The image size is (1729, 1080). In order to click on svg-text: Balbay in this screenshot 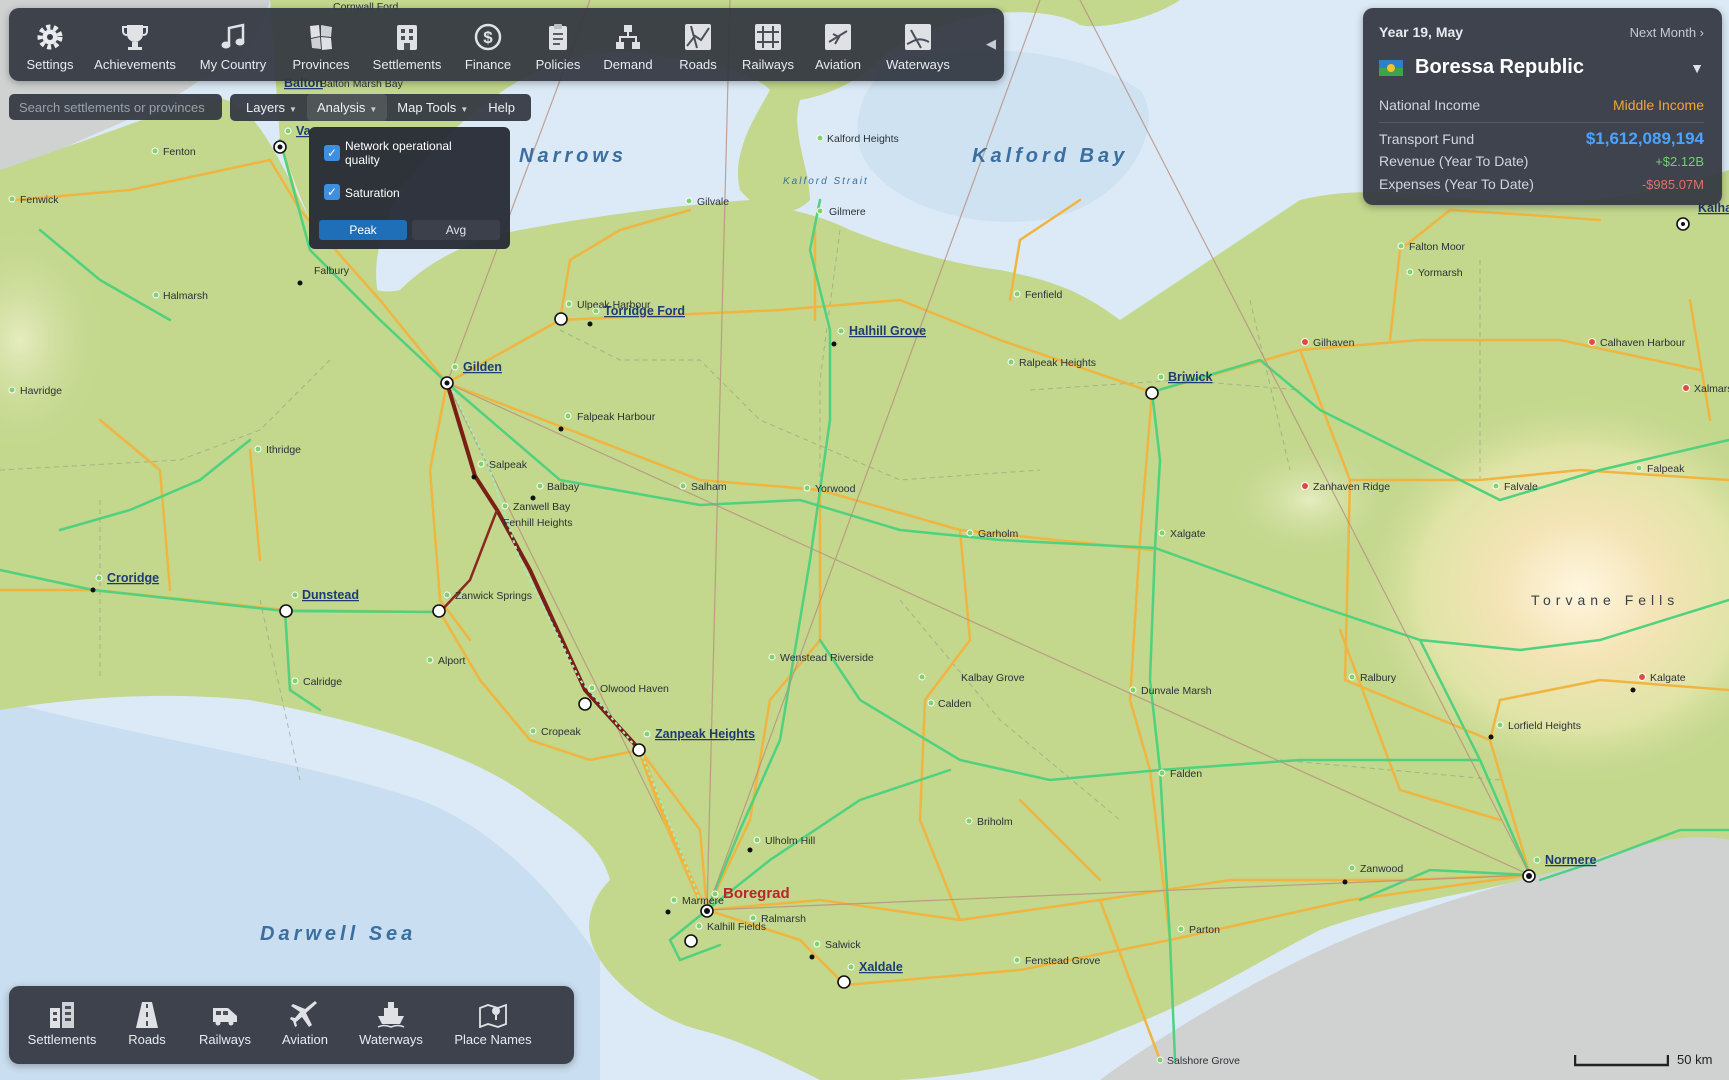, I will do `click(563, 487)`.